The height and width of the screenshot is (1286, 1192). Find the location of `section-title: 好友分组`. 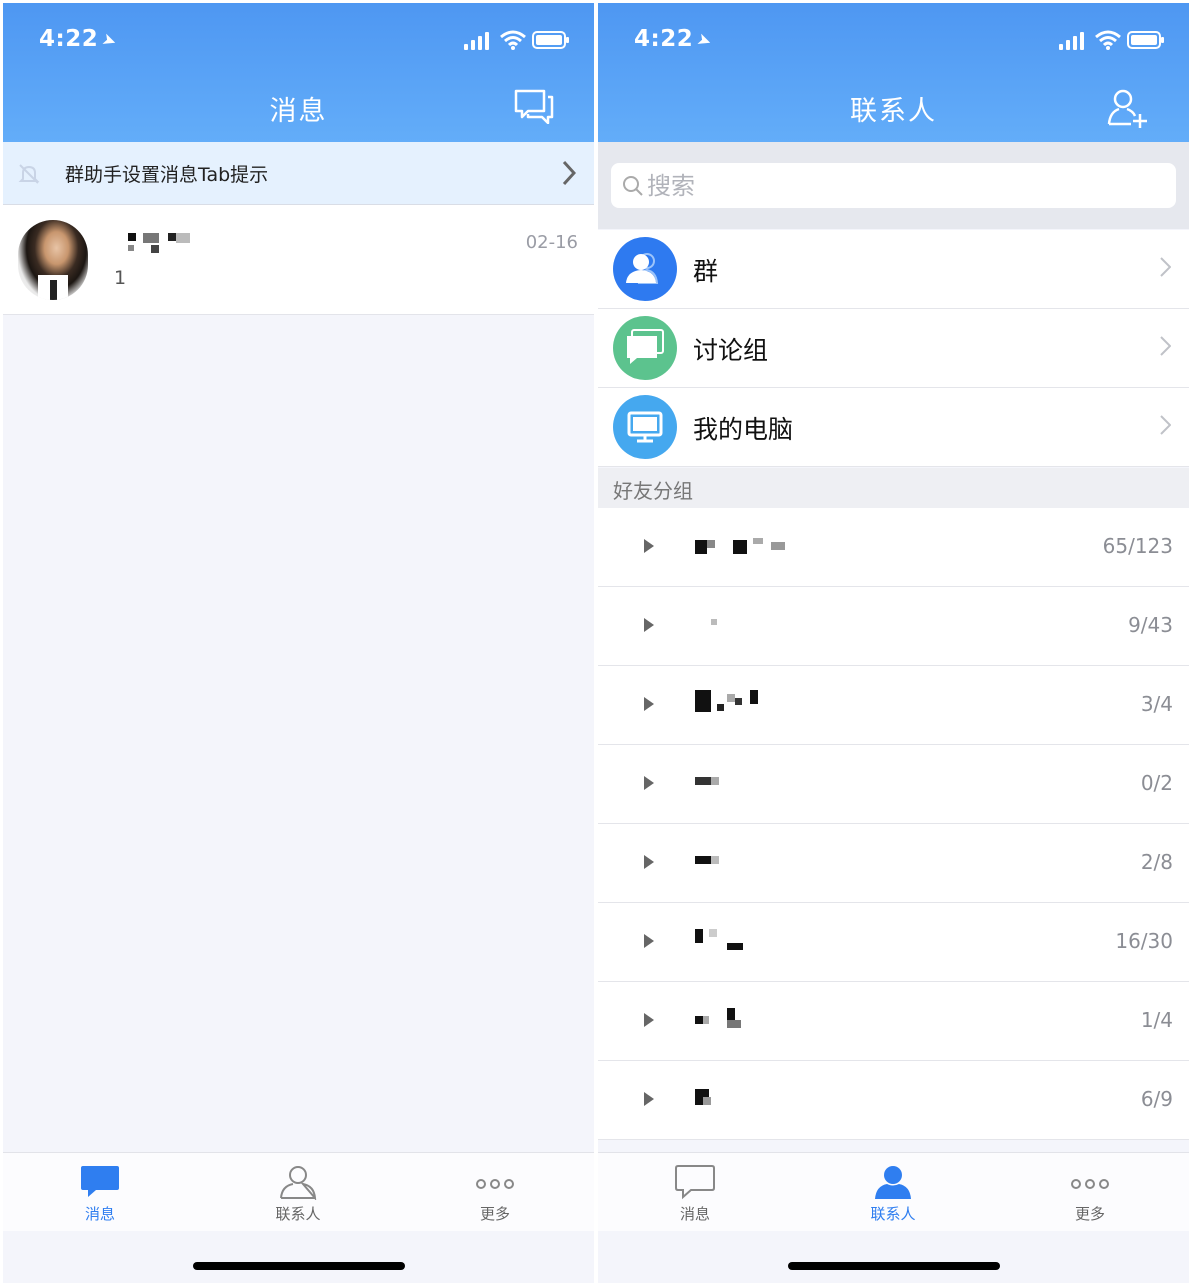

section-title: 好友分组 is located at coordinates (653, 491).